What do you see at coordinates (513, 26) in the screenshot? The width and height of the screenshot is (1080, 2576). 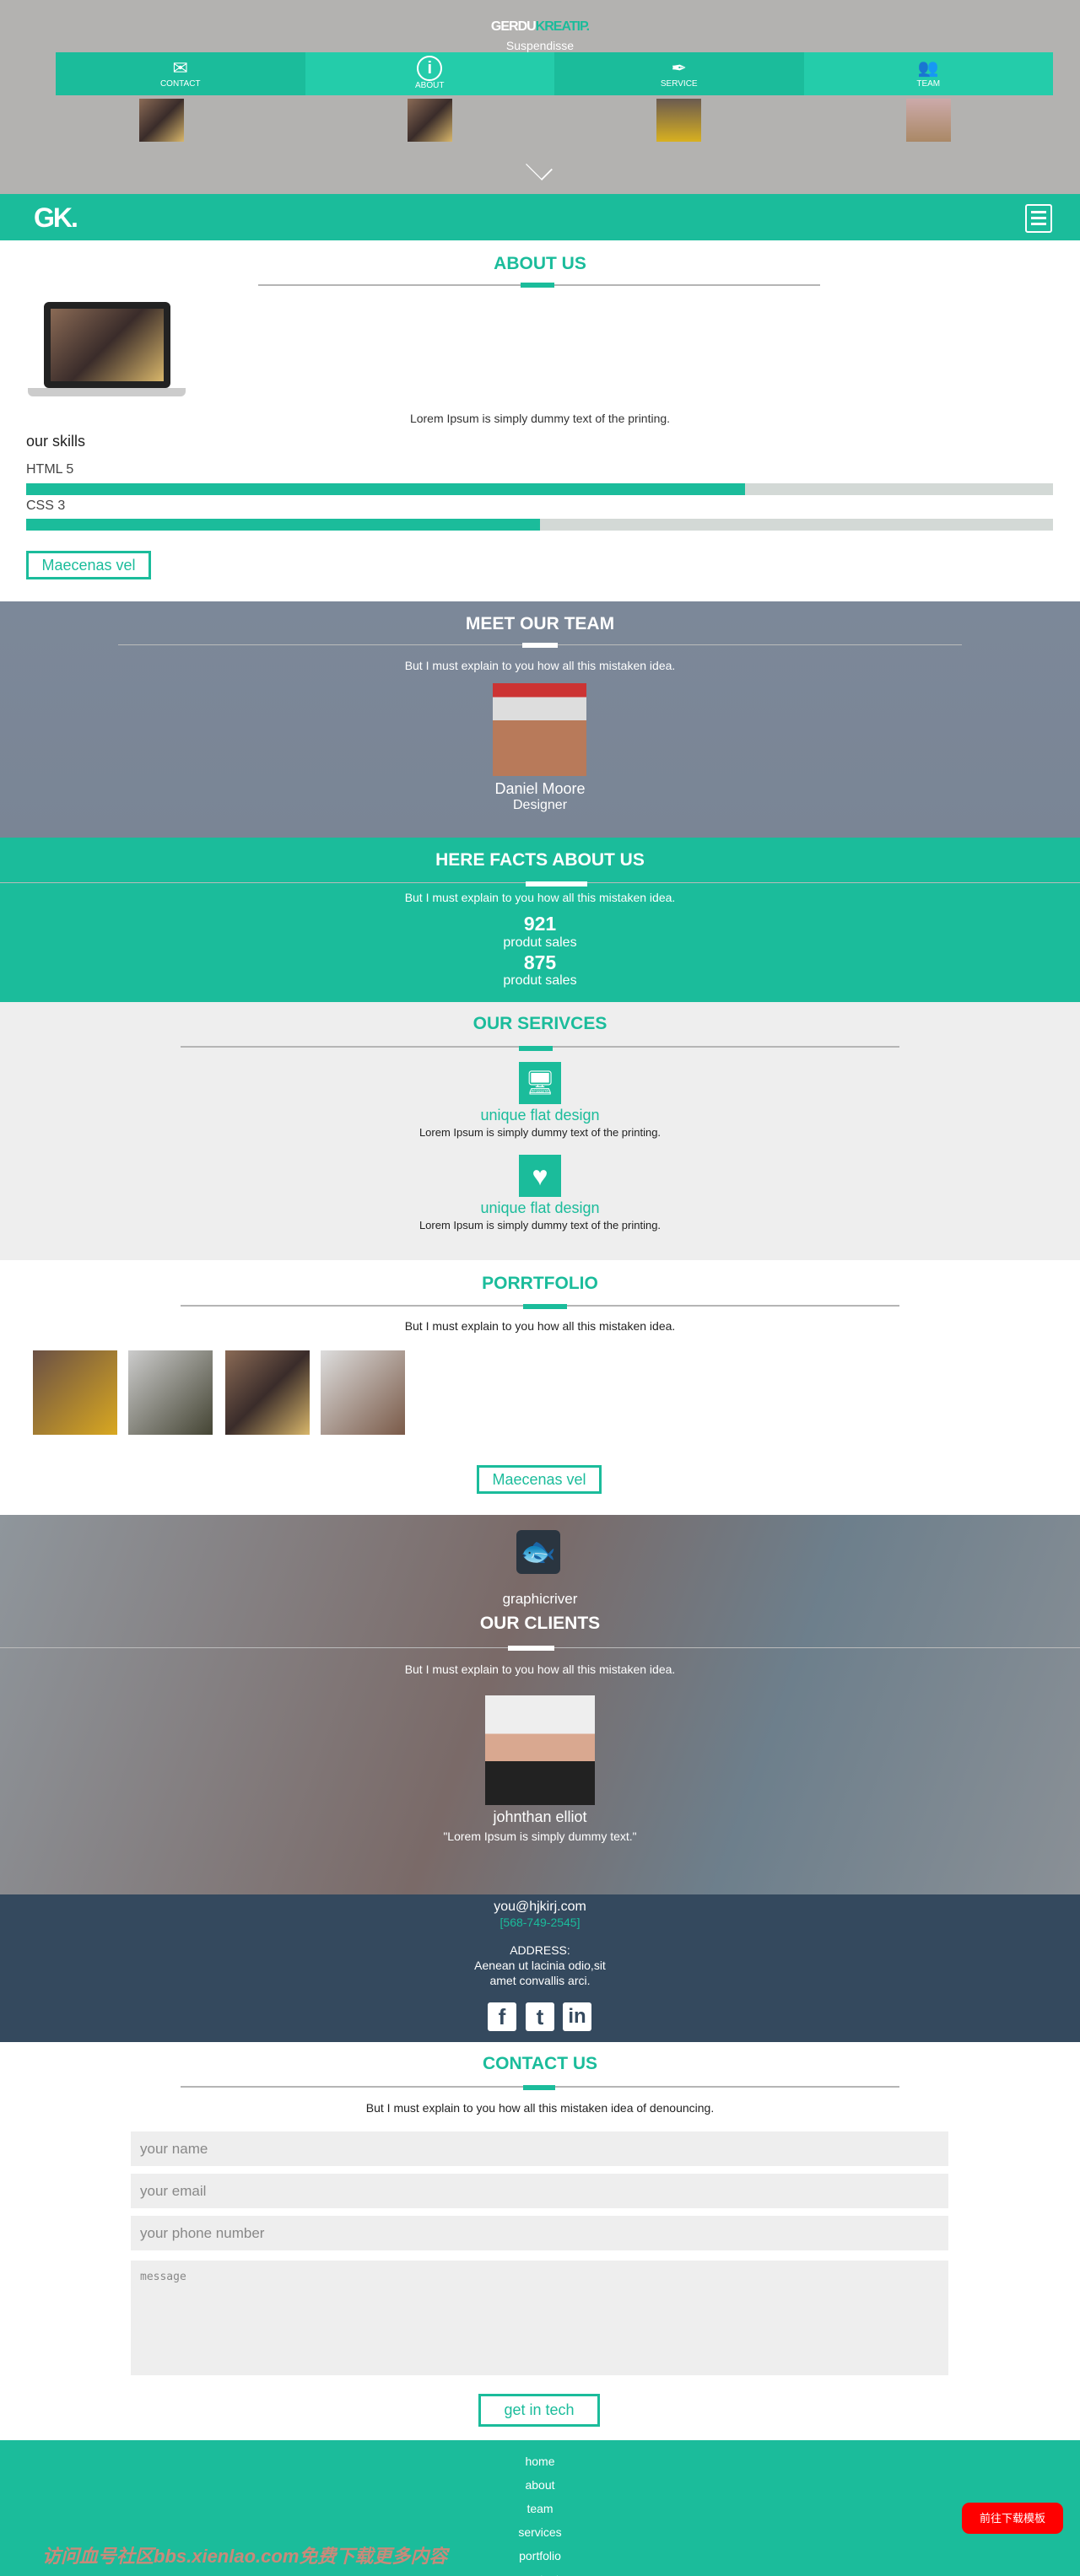 I see `brand-a: GERDU` at bounding box center [513, 26].